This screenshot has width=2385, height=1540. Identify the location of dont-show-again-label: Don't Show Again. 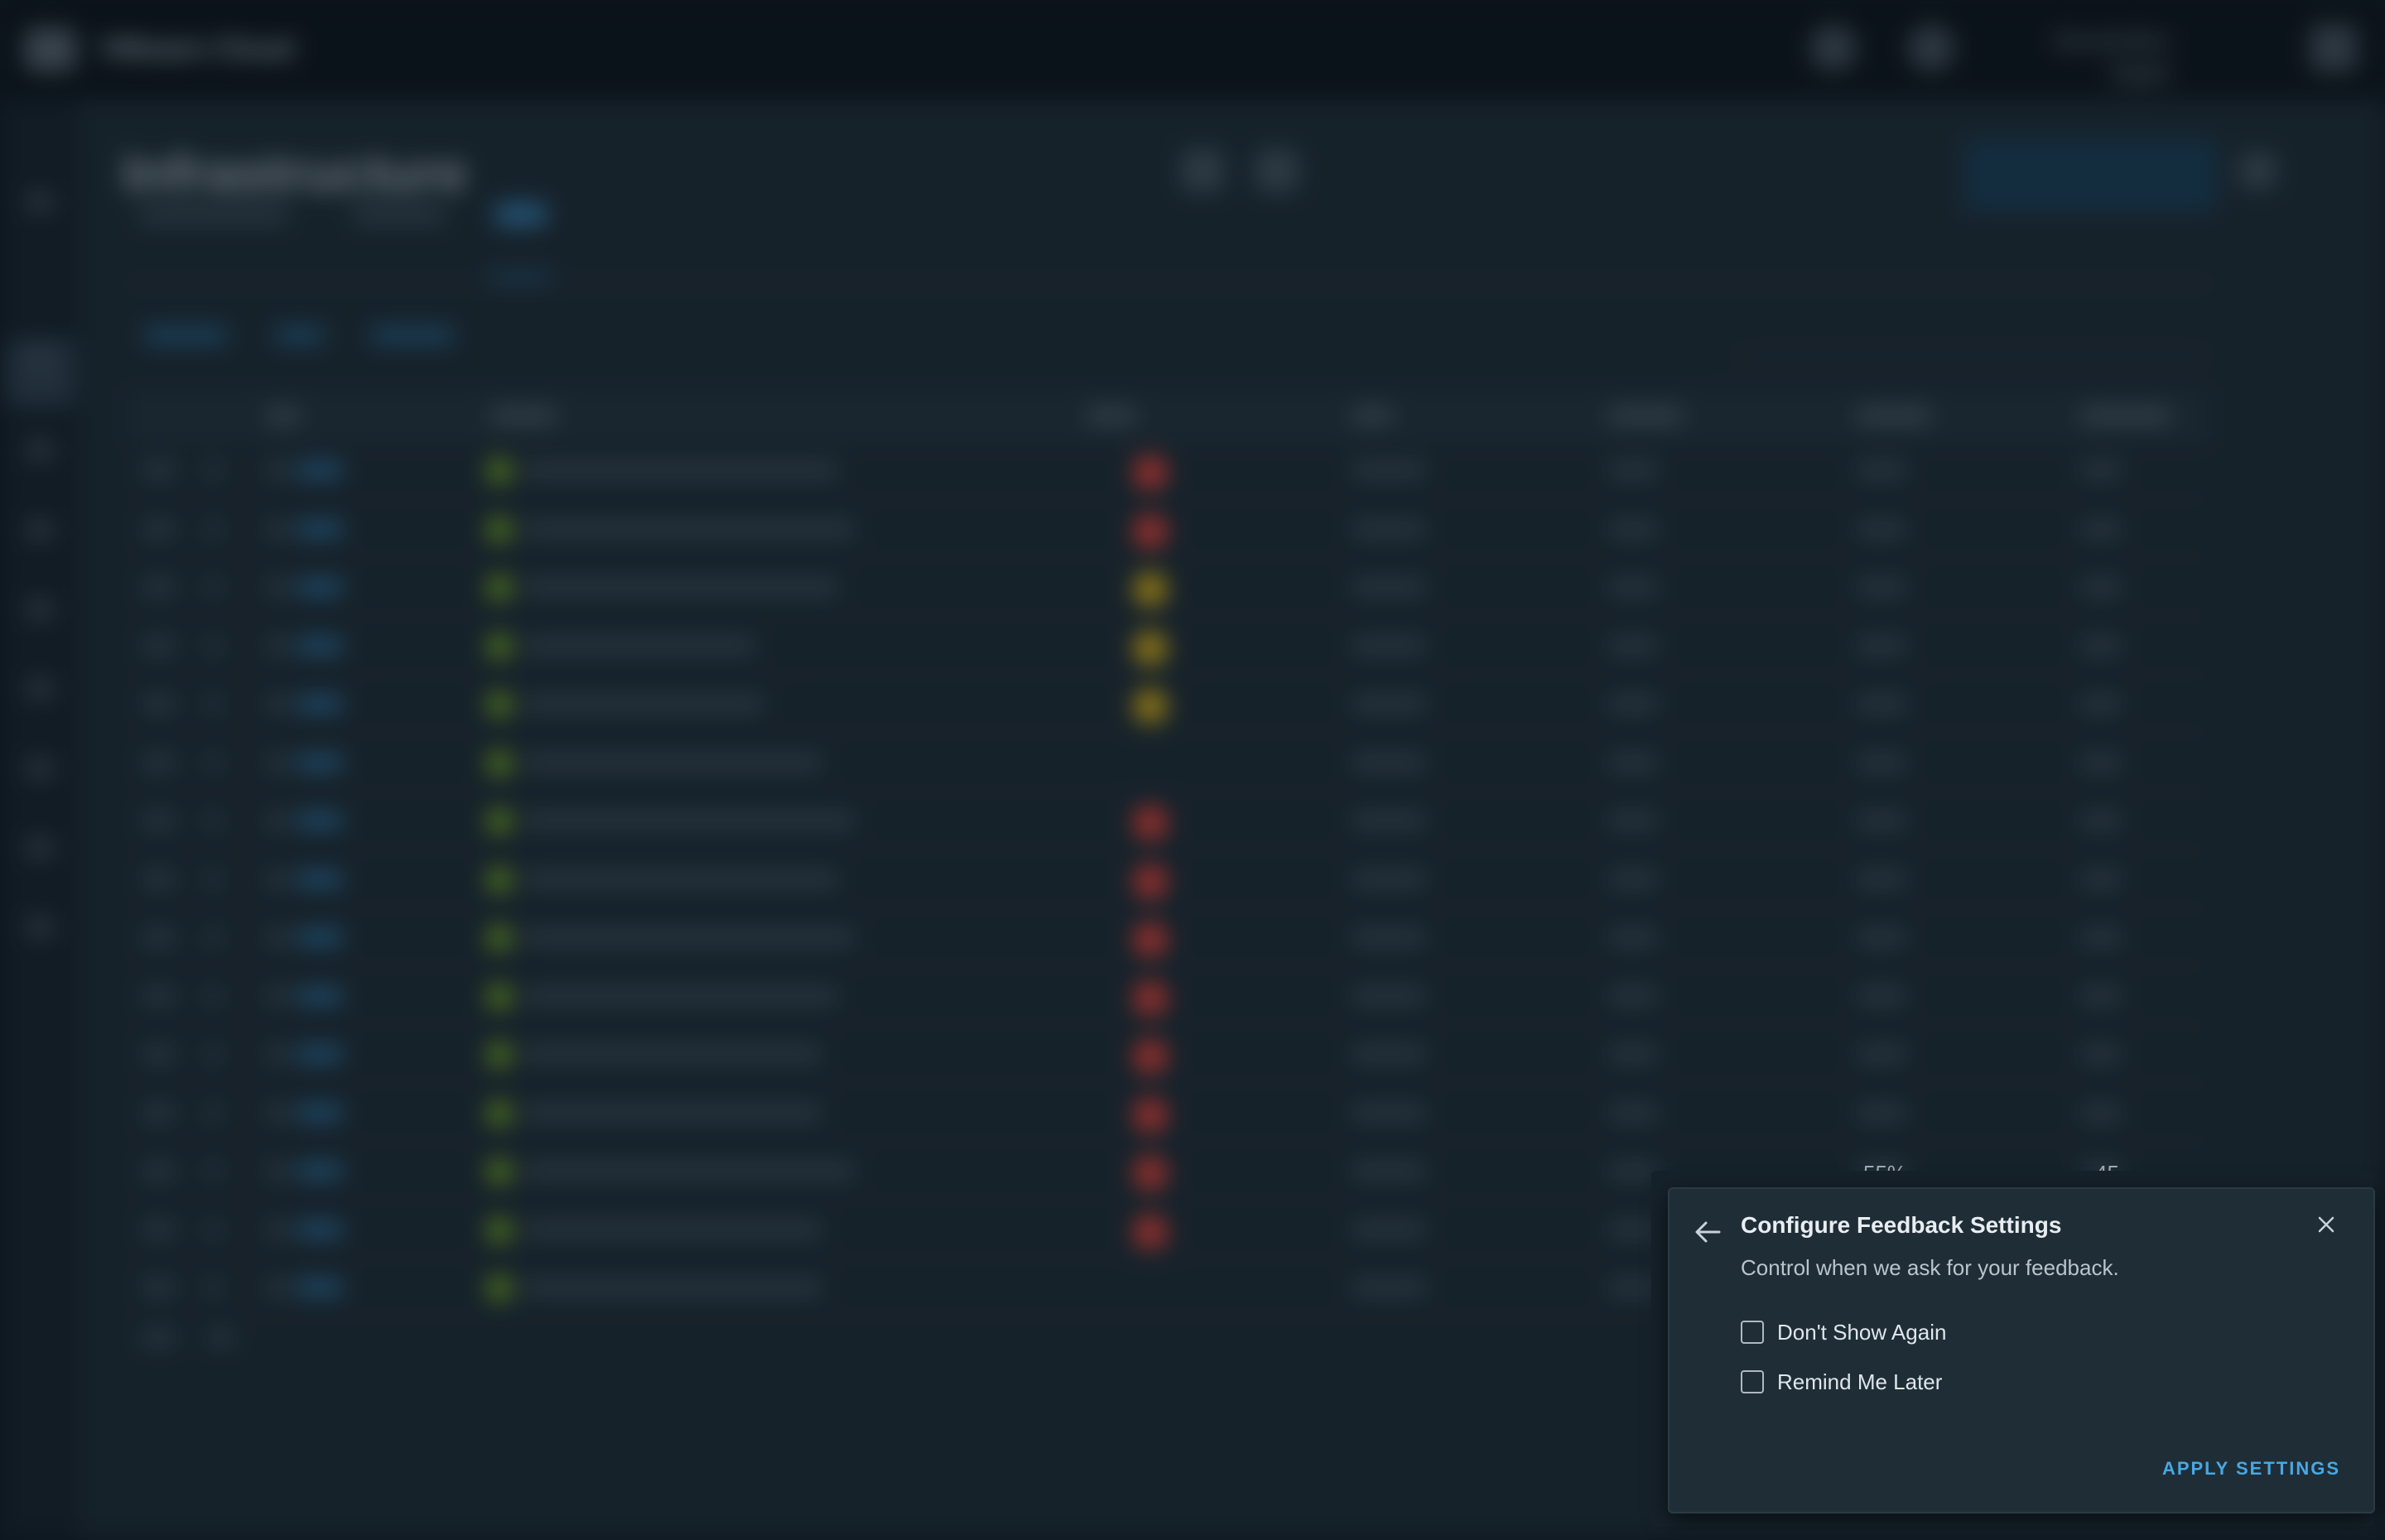
(1862, 1332).